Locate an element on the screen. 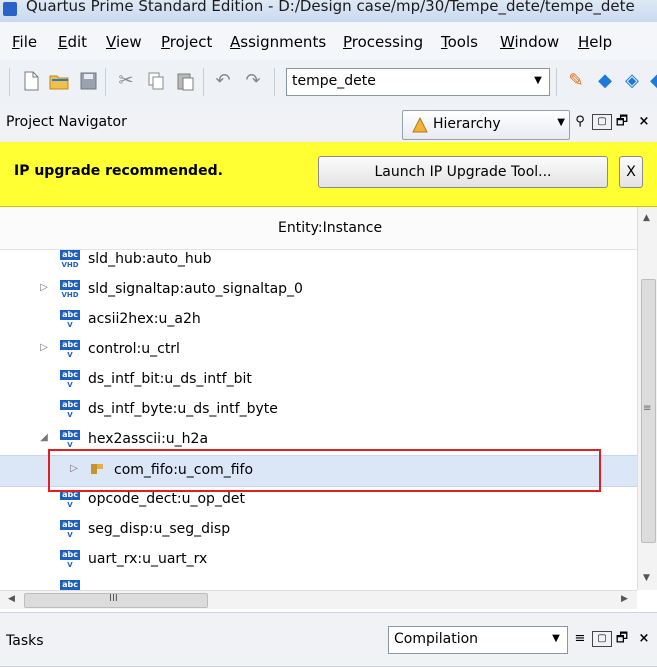  scroll-grip: III is located at coordinates (113, 598).